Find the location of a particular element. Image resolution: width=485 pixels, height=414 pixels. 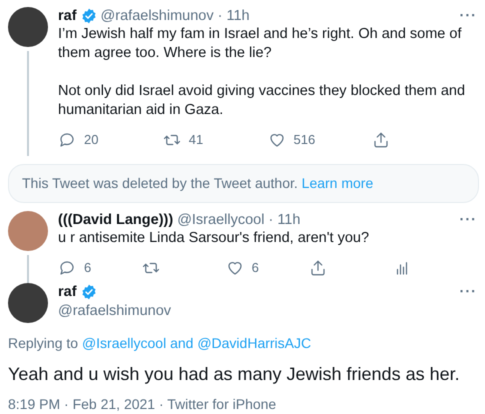

learn-more-link: Learn more is located at coordinates (338, 182).